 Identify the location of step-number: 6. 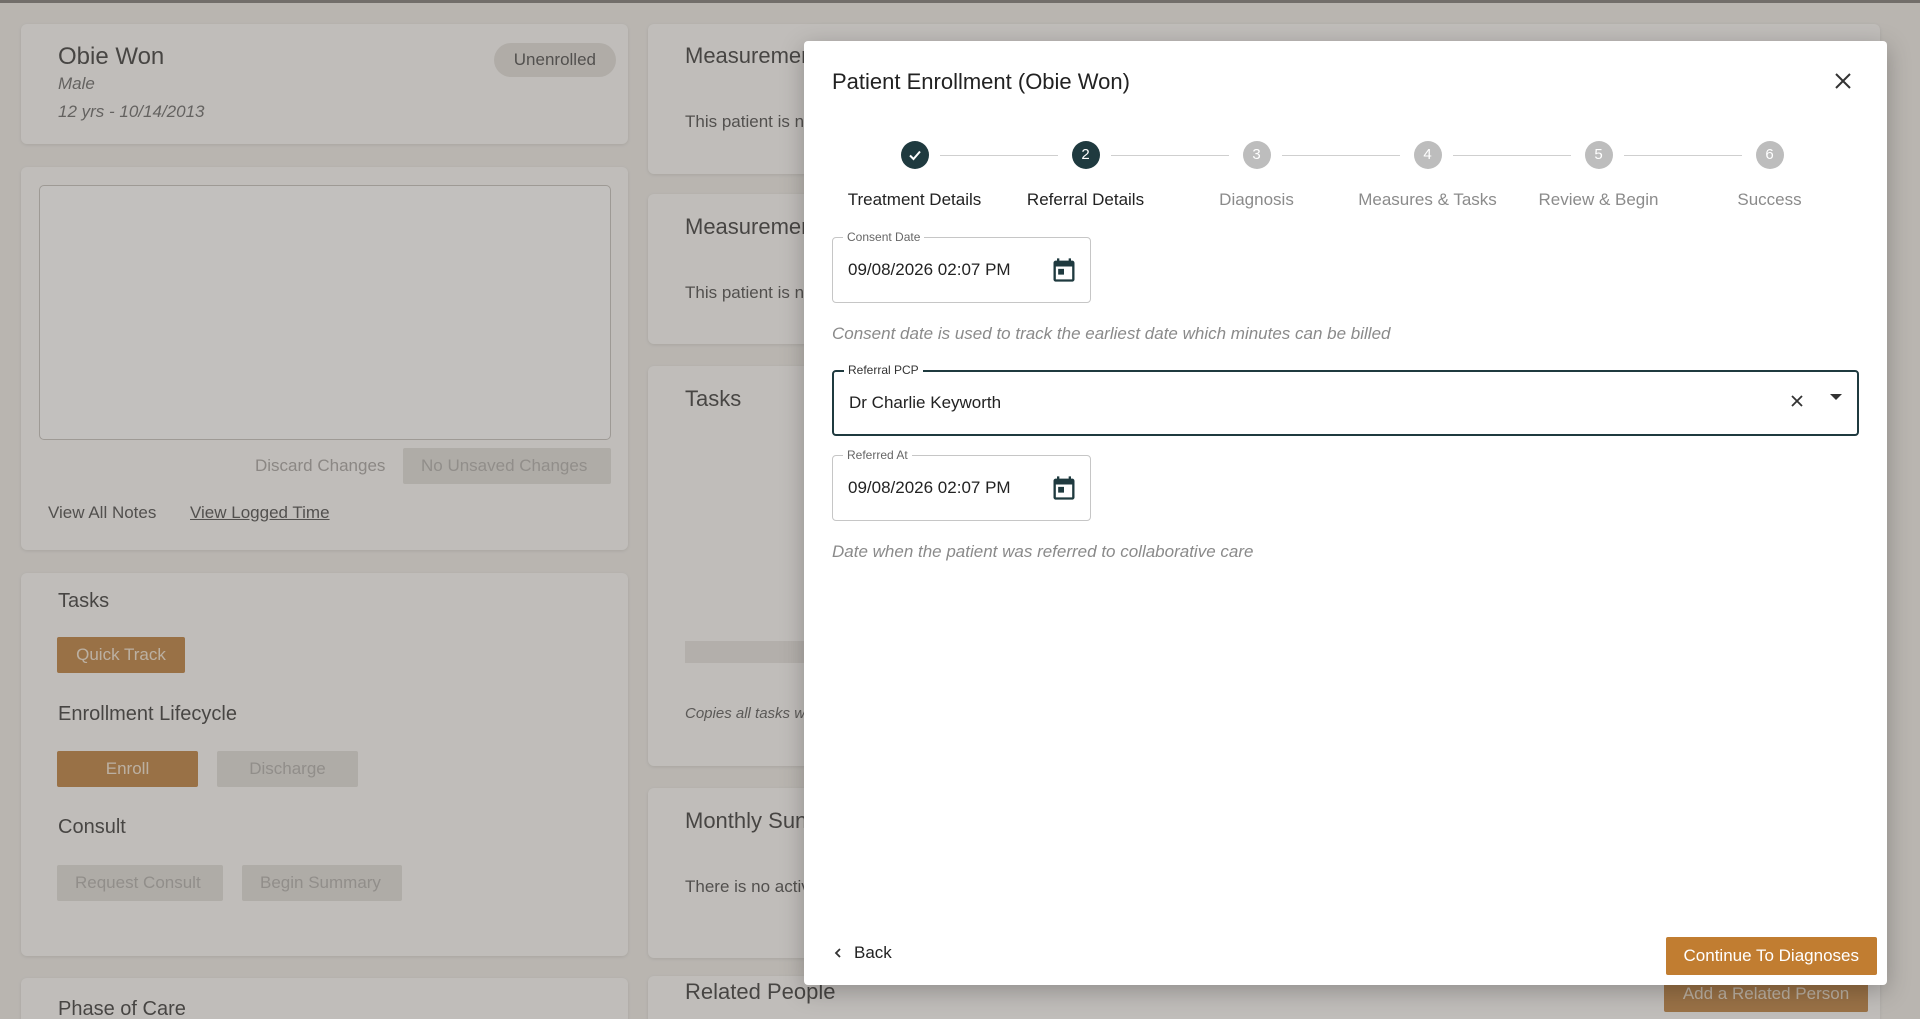
(1769, 155).